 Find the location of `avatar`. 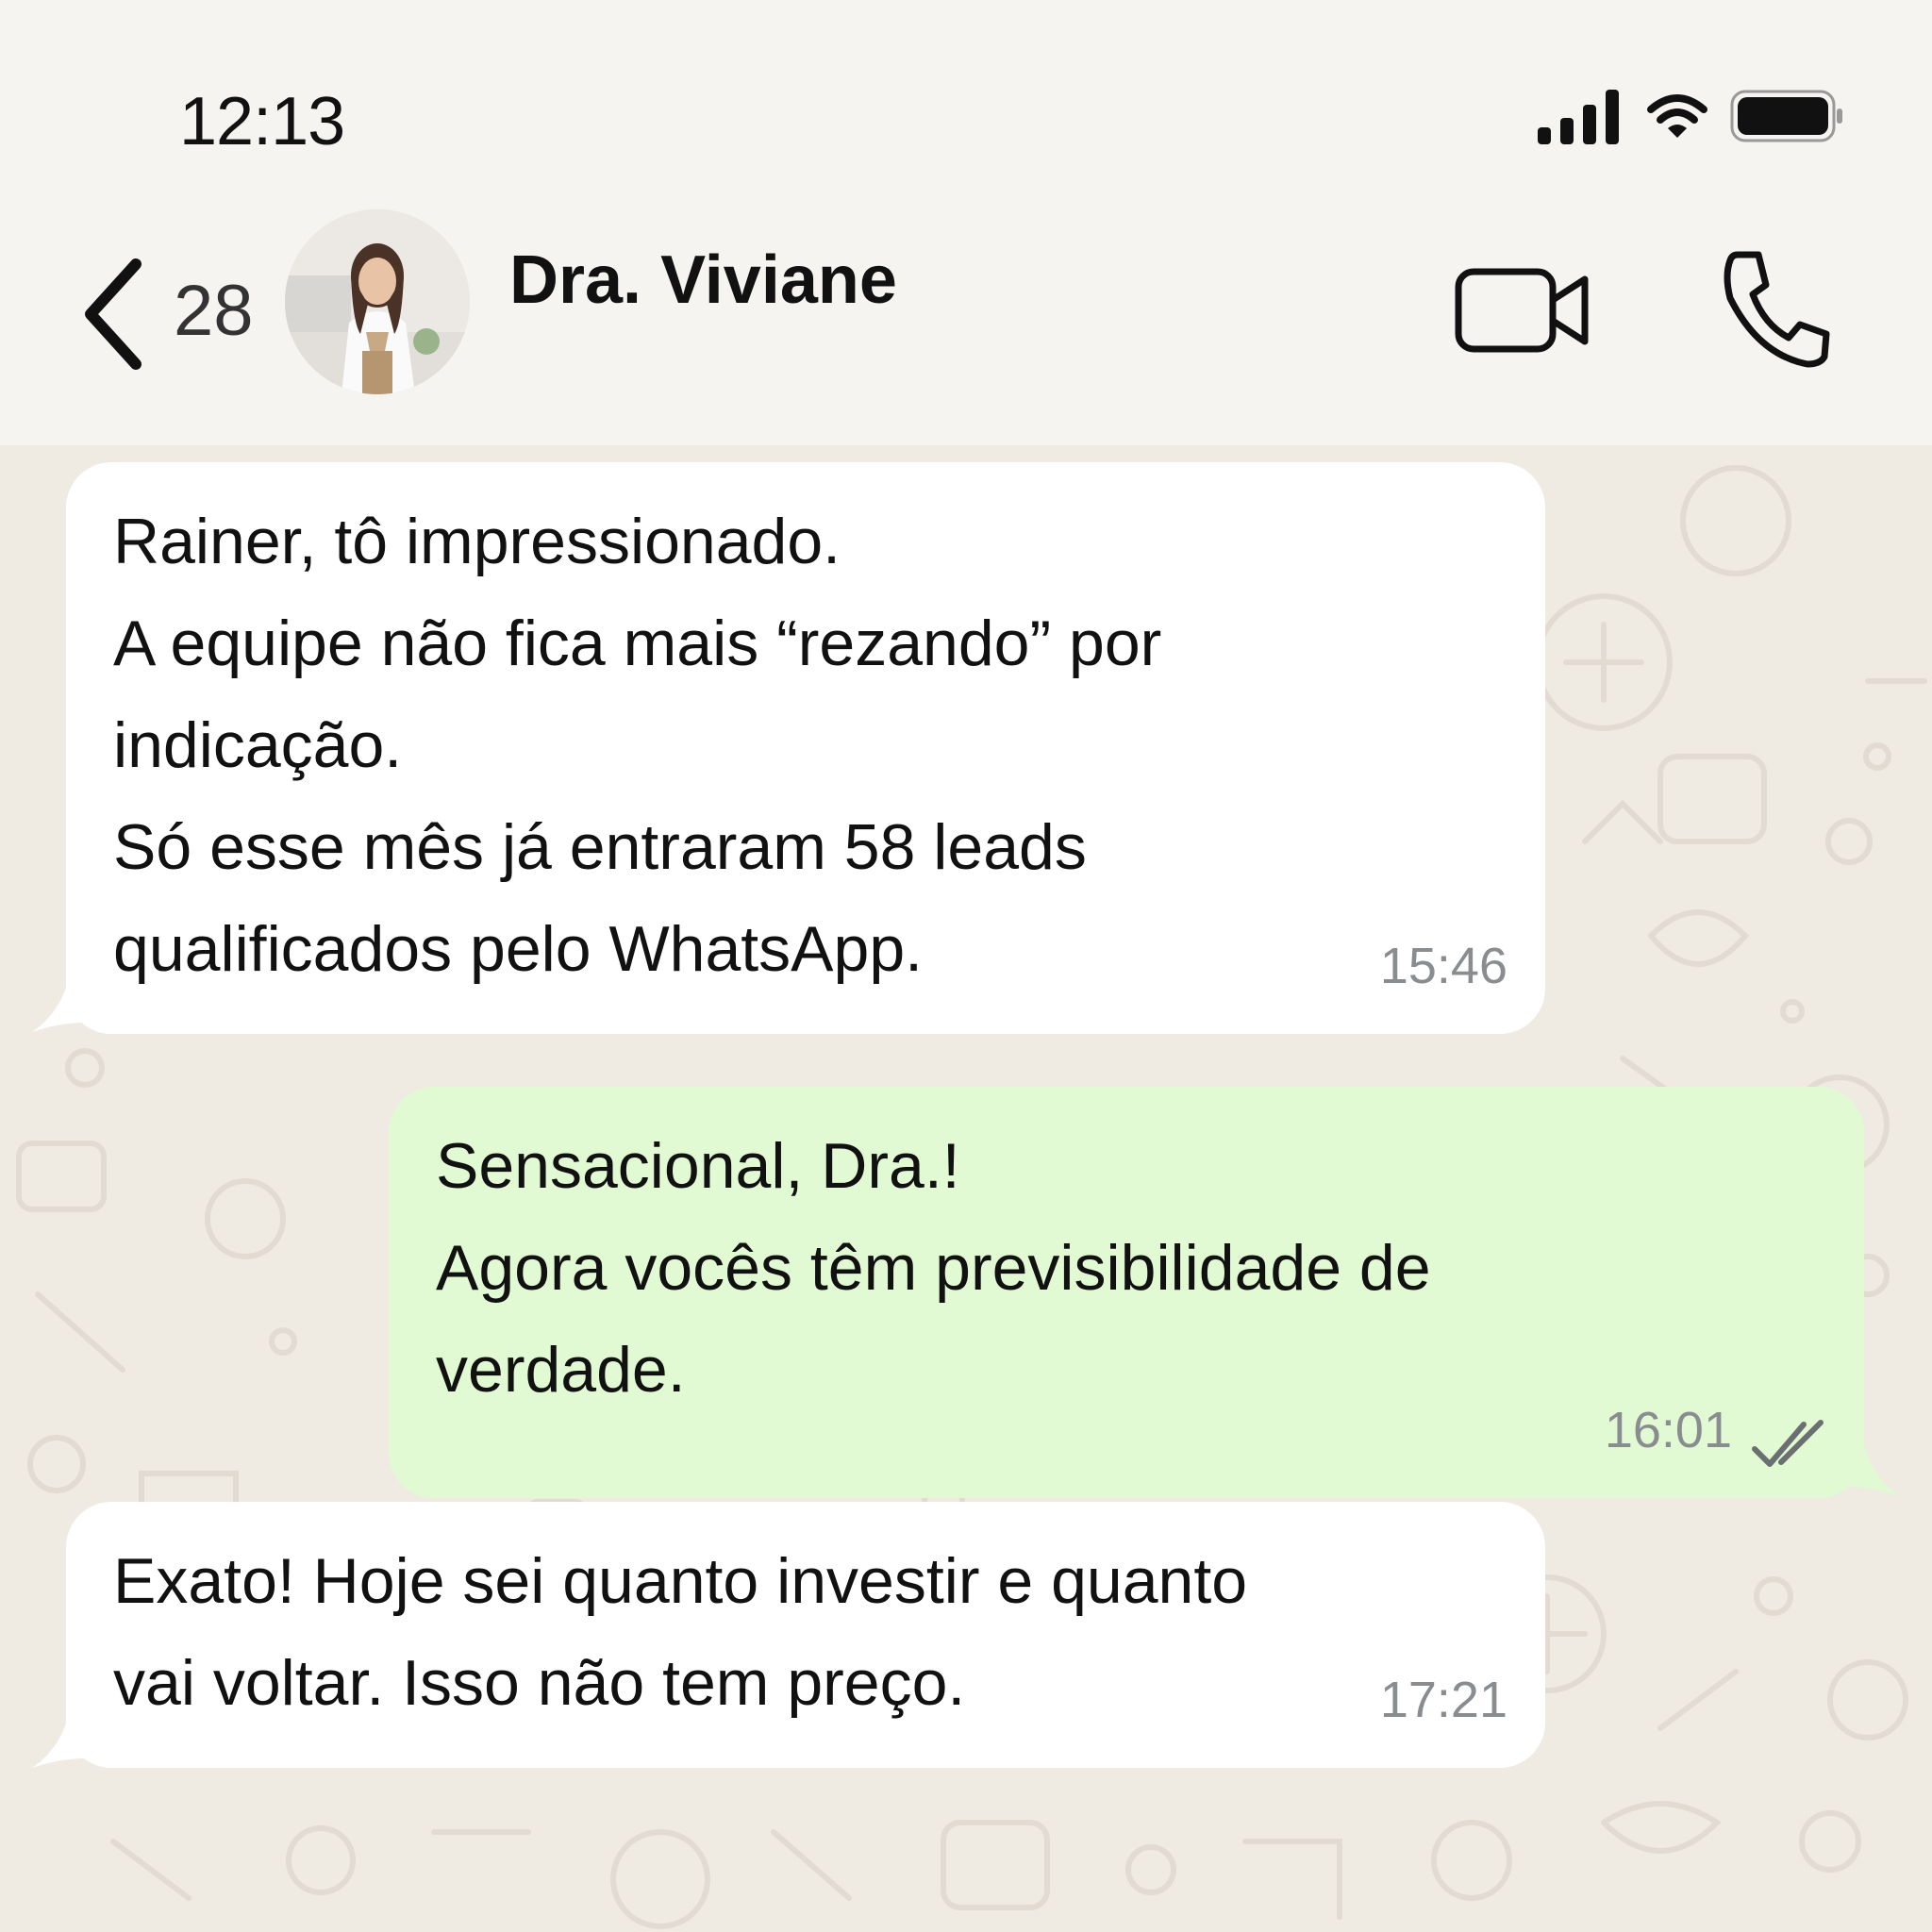

avatar is located at coordinates (377, 301).